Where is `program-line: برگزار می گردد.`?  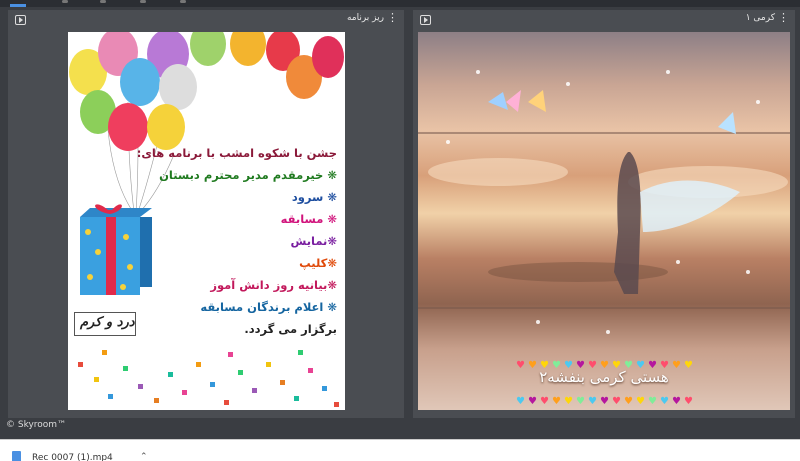
program-line: برگزار می گردد. is located at coordinates (290, 329).